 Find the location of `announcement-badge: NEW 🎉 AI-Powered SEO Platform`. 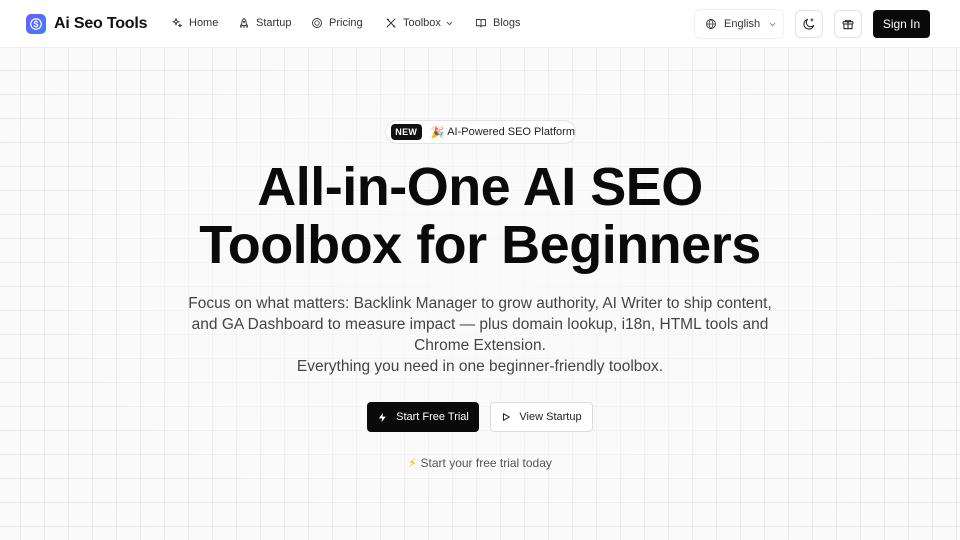

announcement-badge: NEW 🎉 AI-Powered SEO Platform is located at coordinates (480, 132).